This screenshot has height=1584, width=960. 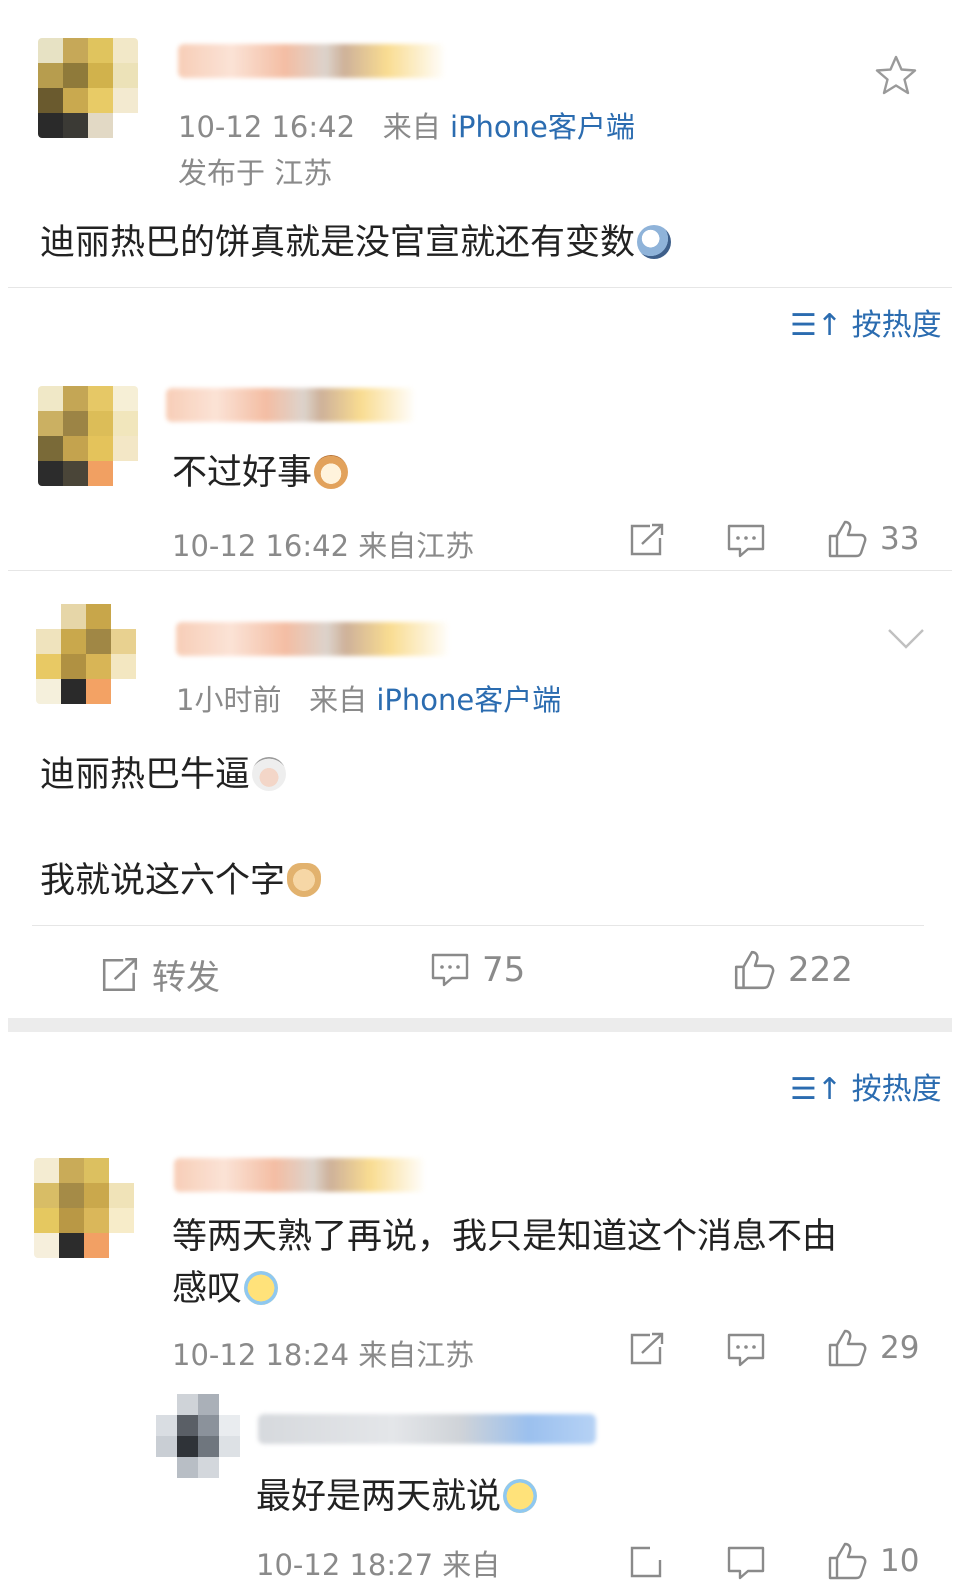 What do you see at coordinates (468, 700) in the screenshot?
I see `reply-post-source-link: iPhone客户端` at bounding box center [468, 700].